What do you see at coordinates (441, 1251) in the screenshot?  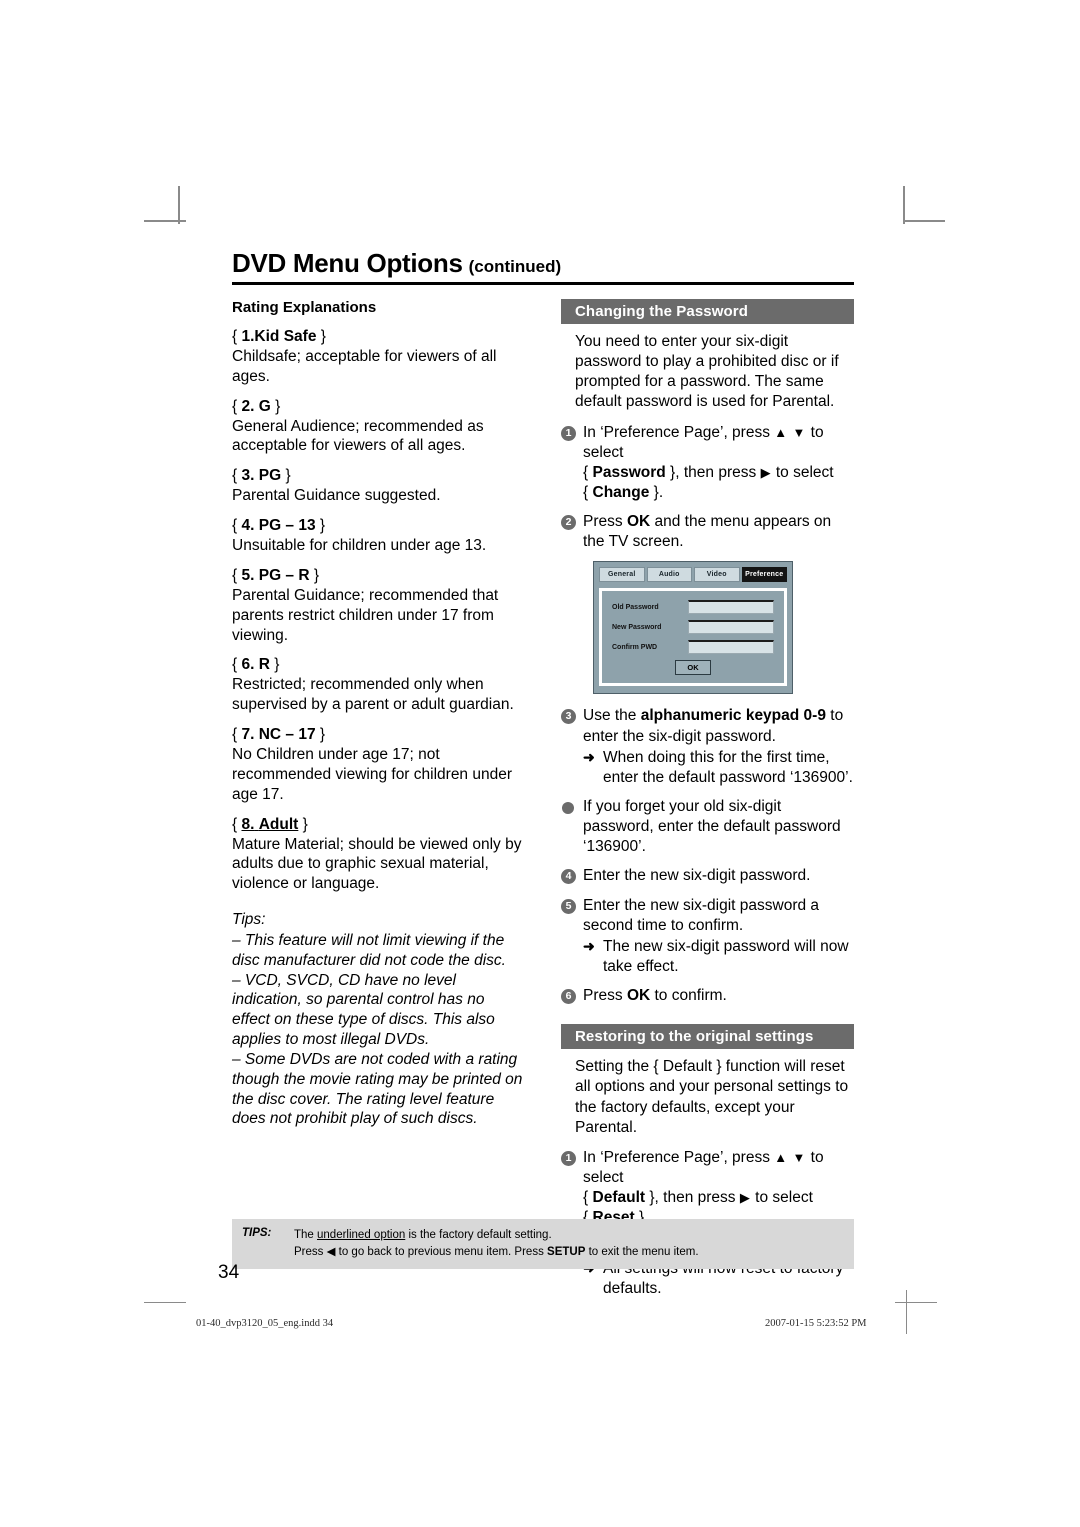 I see `footer-tips-line2-mid: to go back to previous menu item. Press` at bounding box center [441, 1251].